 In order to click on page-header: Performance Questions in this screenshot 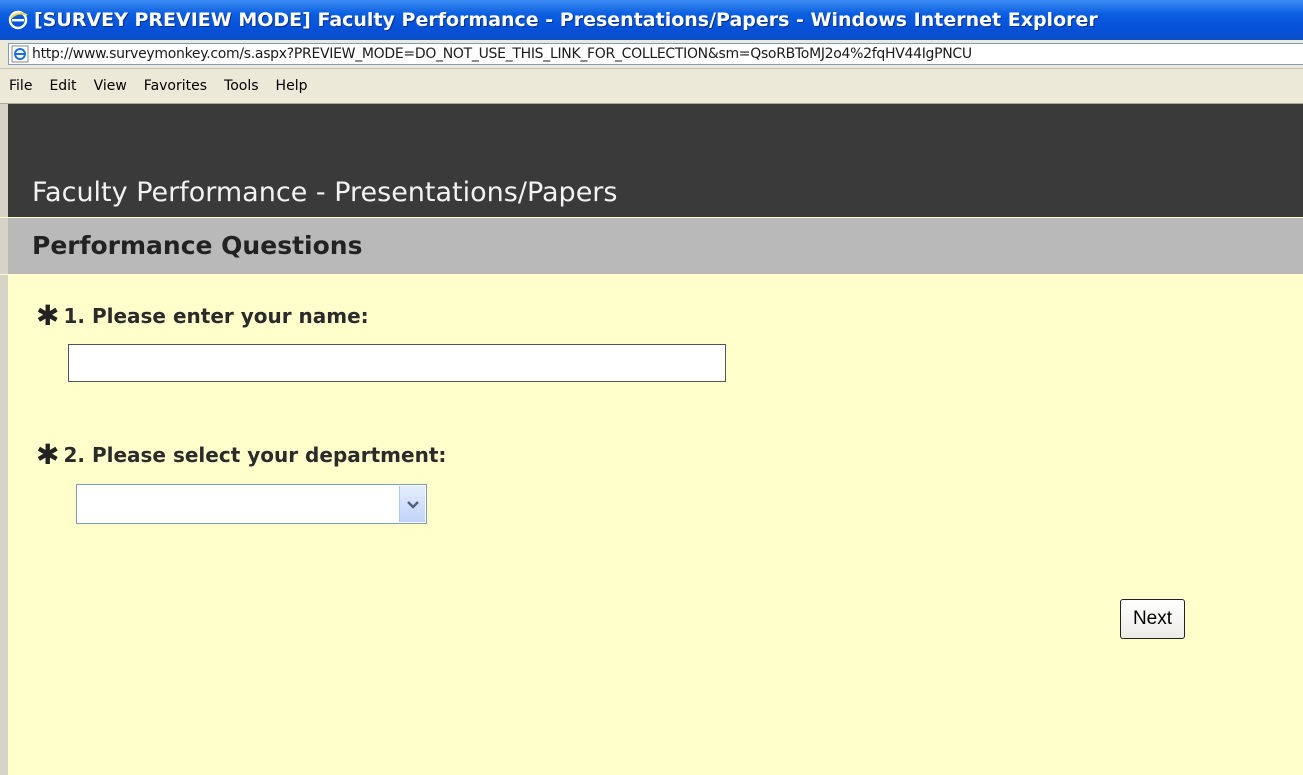, I will do `click(651, 246)`.